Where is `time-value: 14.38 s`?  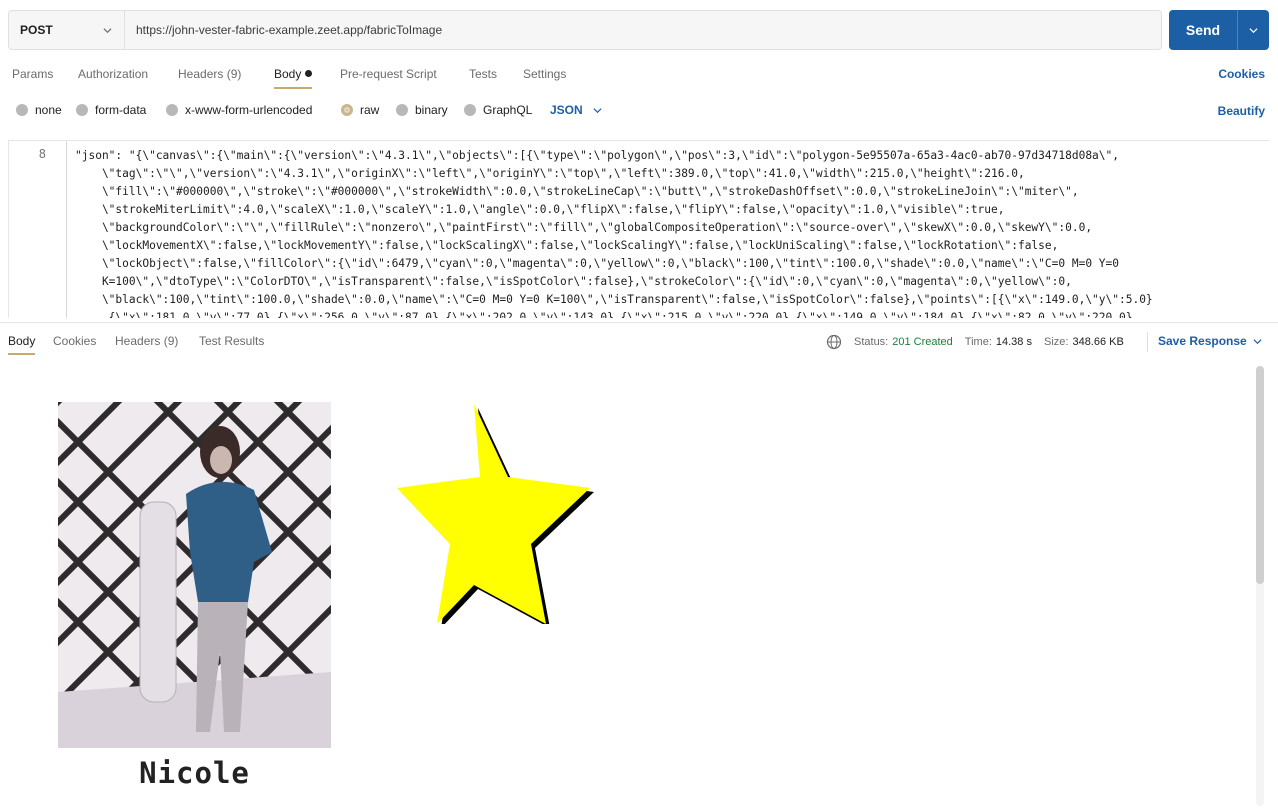
time-value: 14.38 s is located at coordinates (1013, 342).